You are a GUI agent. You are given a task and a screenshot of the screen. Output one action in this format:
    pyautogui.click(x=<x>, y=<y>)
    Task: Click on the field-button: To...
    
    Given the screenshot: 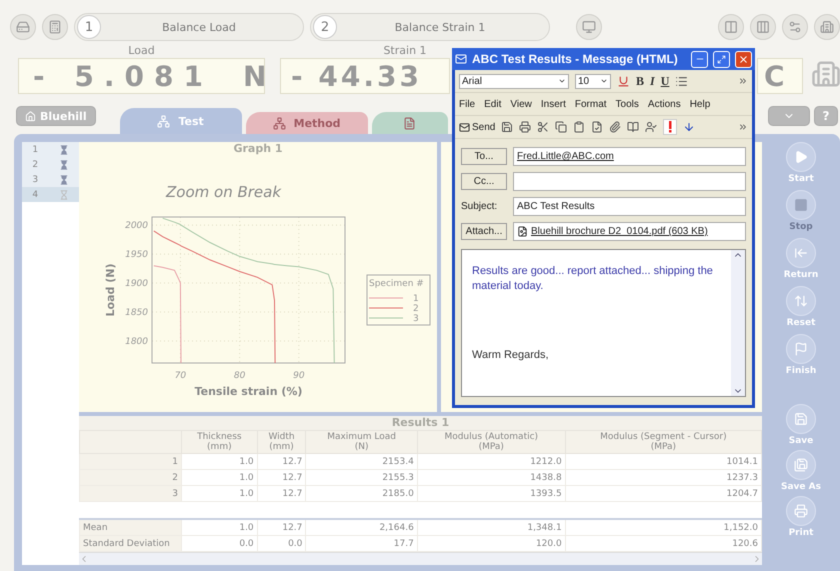 What is the action you would take?
    pyautogui.click(x=484, y=156)
    